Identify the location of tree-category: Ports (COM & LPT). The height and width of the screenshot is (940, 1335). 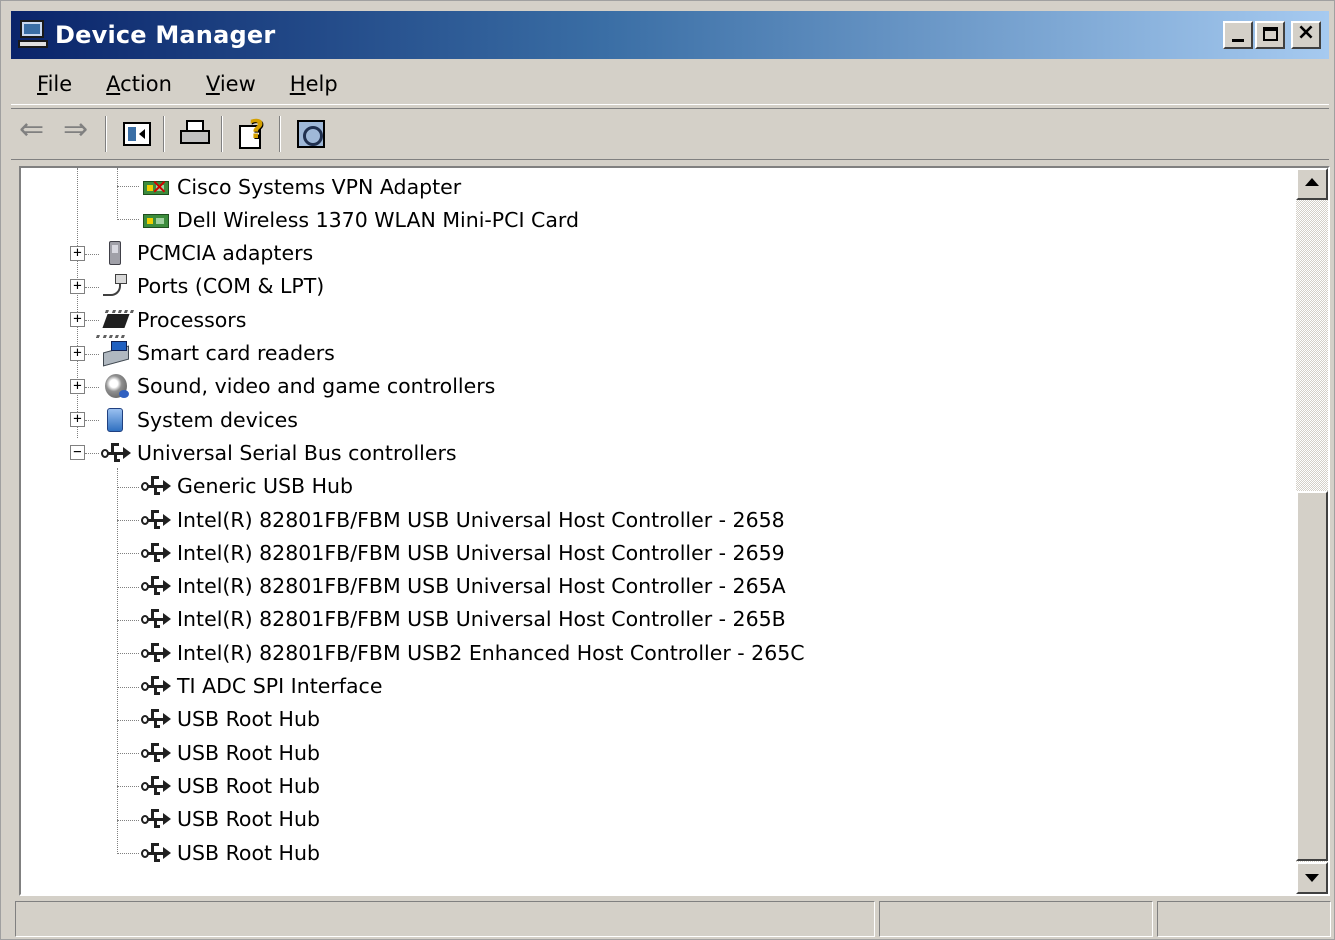
(212, 286).